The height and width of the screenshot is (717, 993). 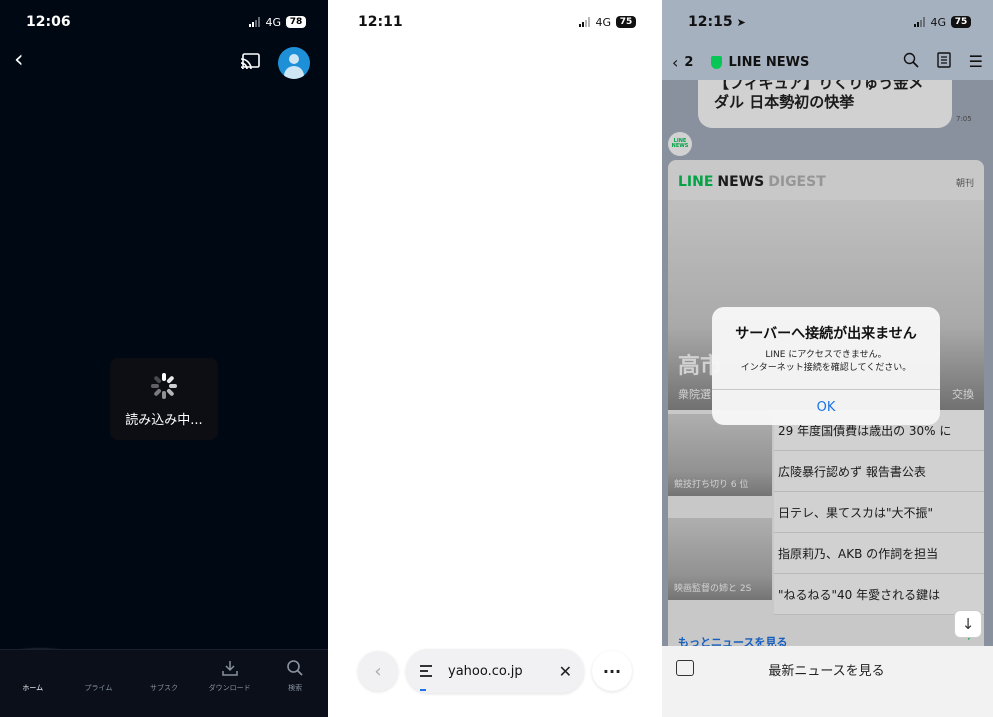 I want to click on scroll-down-button: ↓, so click(x=968, y=624).